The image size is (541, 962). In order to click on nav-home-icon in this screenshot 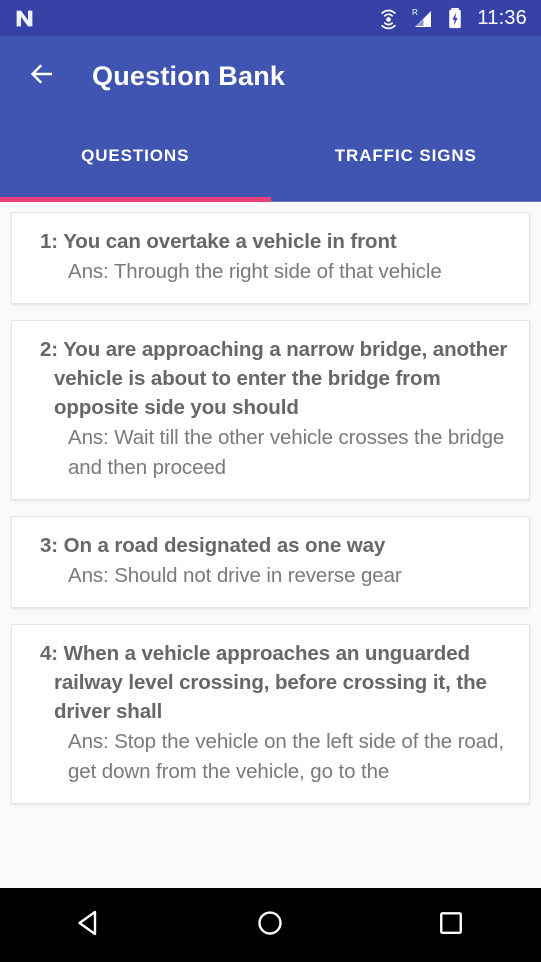, I will do `click(270, 925)`.